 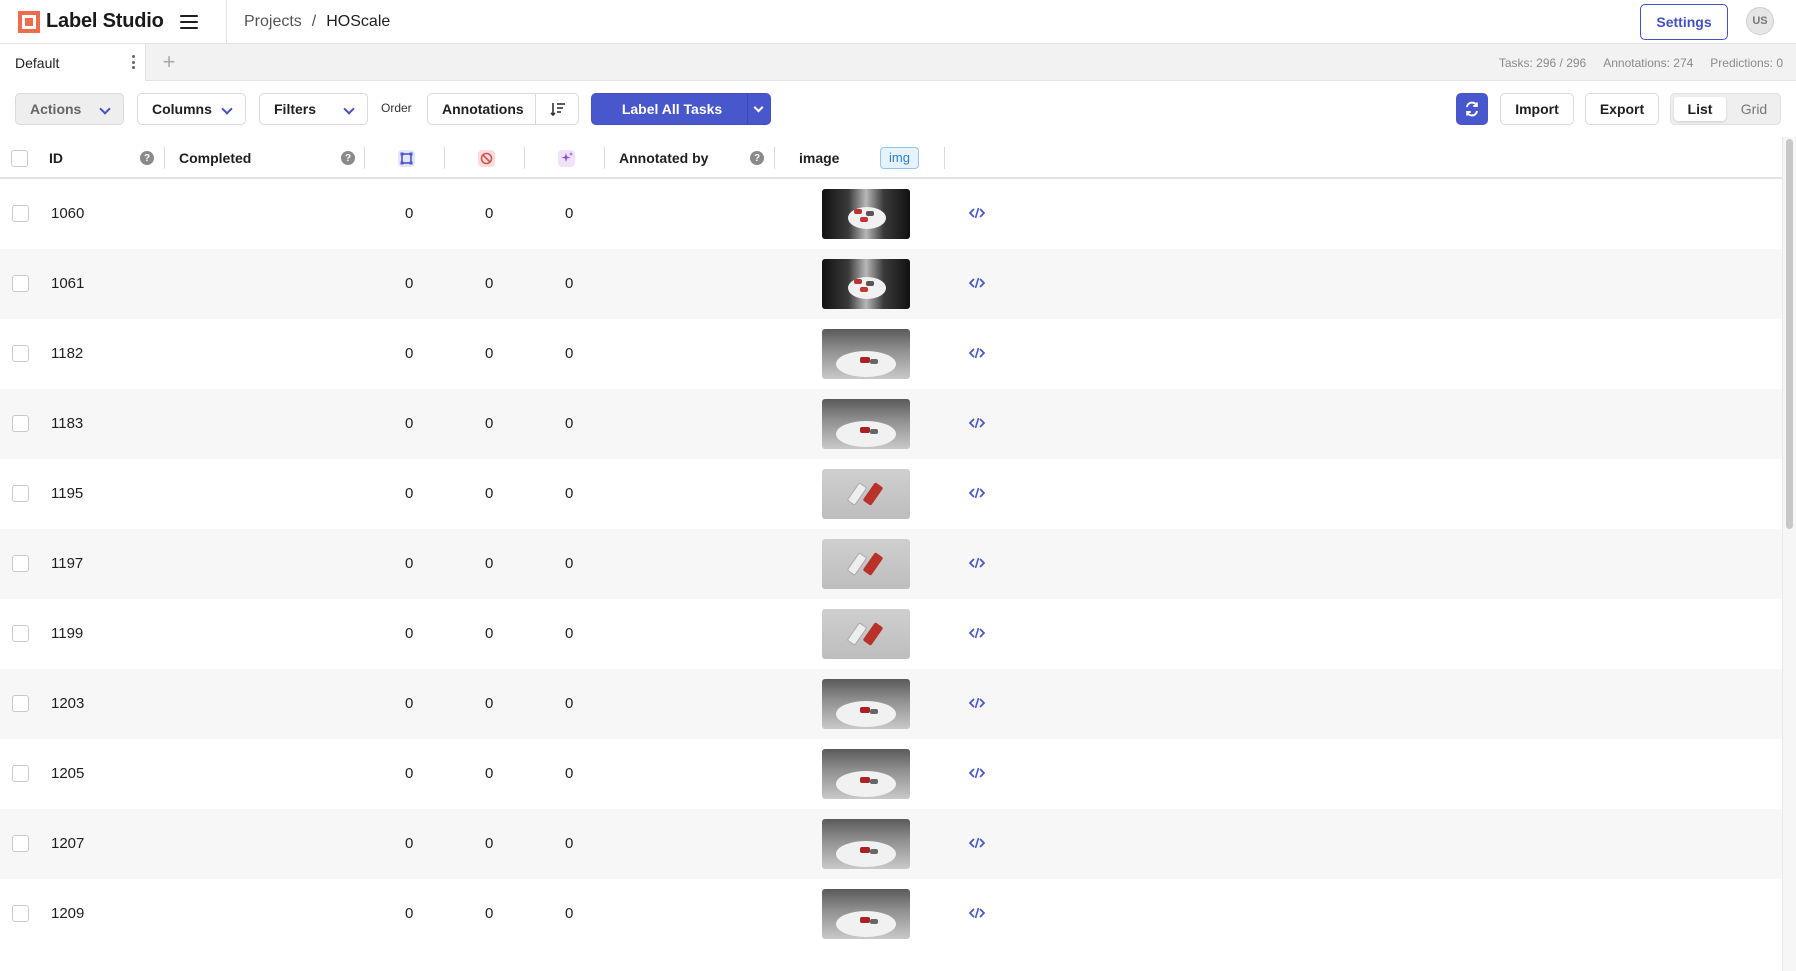 What do you see at coordinates (56, 158) in the screenshot?
I see `column-header-id: ID` at bounding box center [56, 158].